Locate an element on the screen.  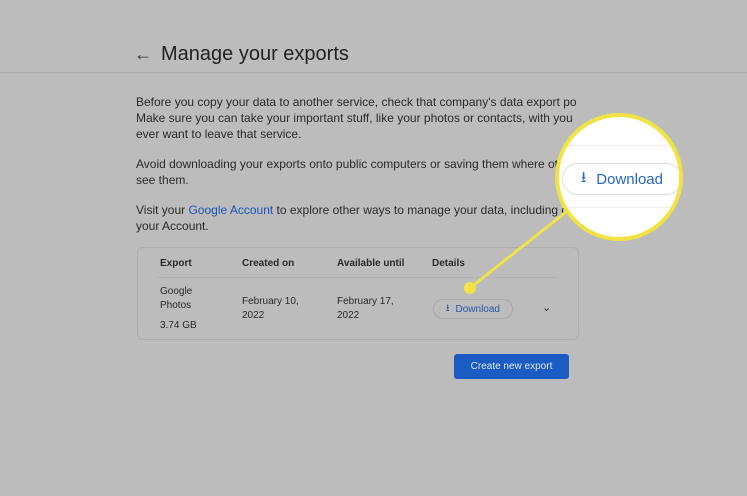
magnifier-callout: ⭳ Download is located at coordinates (619, 177).